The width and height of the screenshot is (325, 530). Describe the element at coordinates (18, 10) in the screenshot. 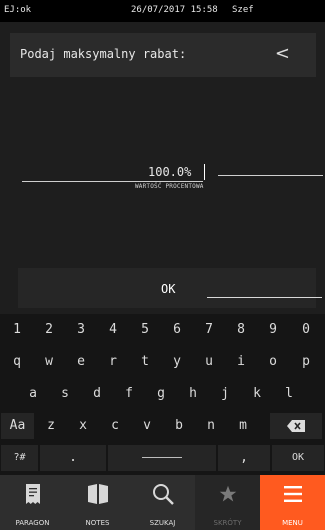

I see `ej-status: EJ:ok` at that location.